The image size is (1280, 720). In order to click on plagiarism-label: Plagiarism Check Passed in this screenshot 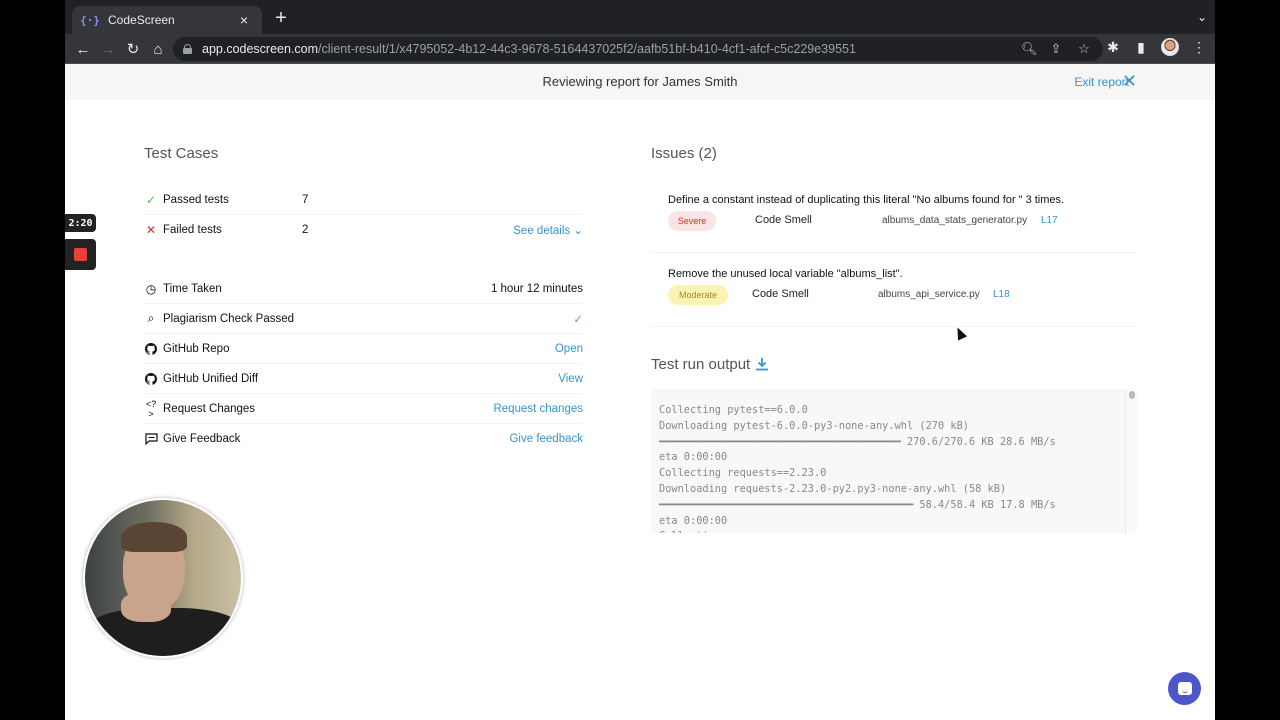, I will do `click(229, 318)`.